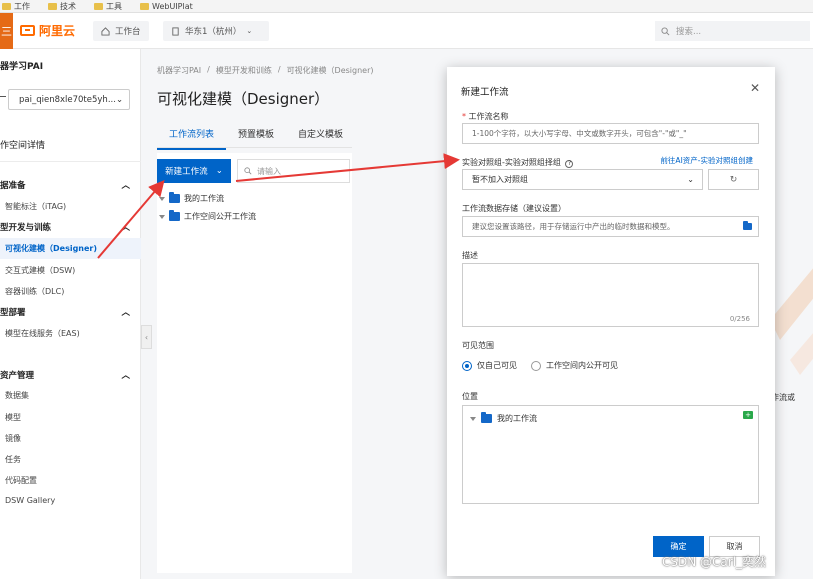  I want to click on breadcrumb-item-designer: 可视化建模（Designer), so click(330, 70).